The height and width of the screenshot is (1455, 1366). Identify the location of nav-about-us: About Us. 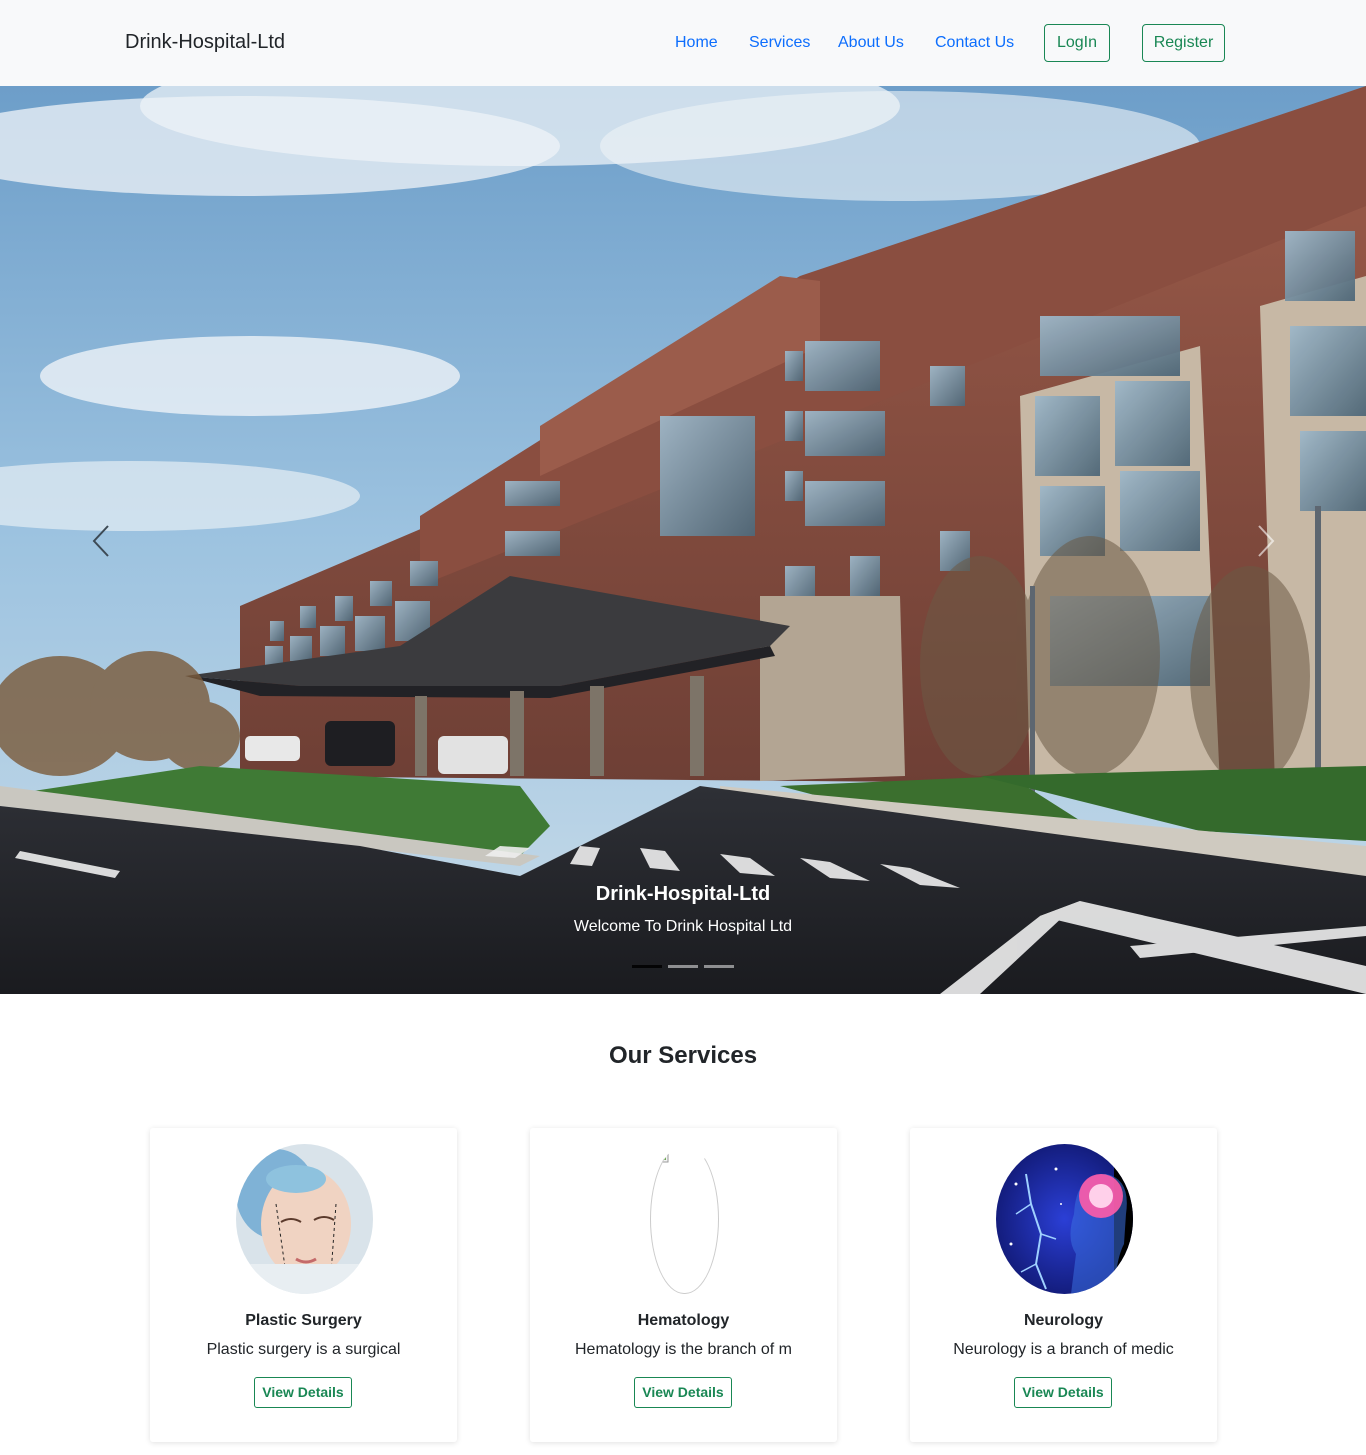
(871, 43).